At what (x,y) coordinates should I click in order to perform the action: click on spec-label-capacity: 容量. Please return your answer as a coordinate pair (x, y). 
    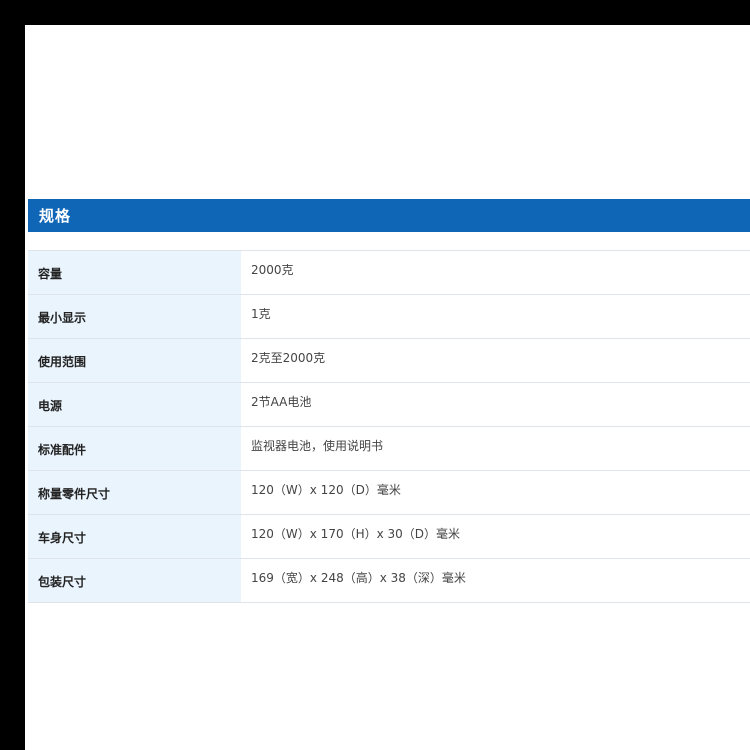
    Looking at the image, I should click on (134, 272).